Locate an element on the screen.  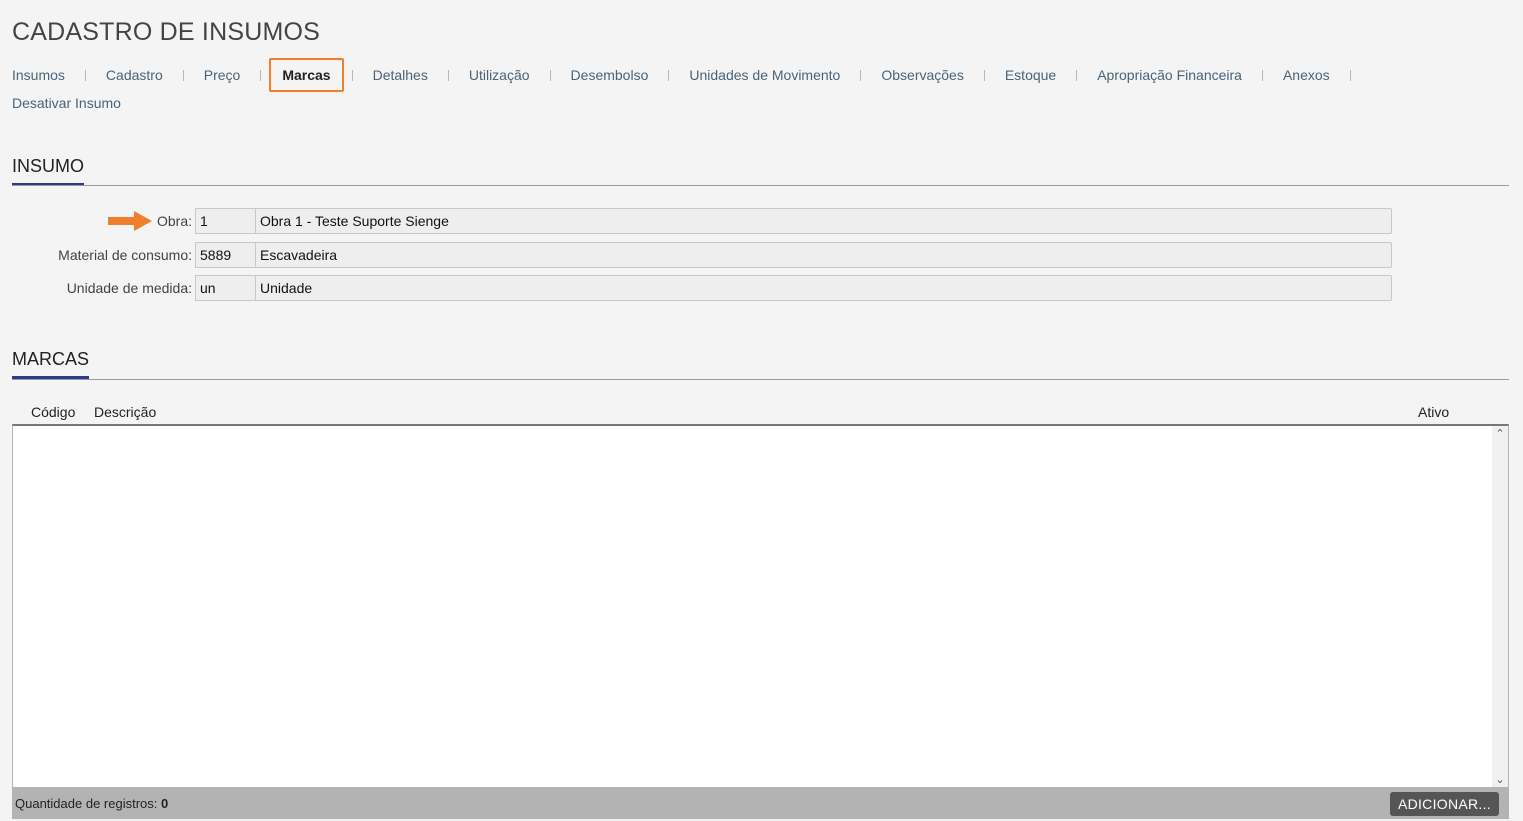
column-header-ativo: Ativo is located at coordinates (1433, 412).